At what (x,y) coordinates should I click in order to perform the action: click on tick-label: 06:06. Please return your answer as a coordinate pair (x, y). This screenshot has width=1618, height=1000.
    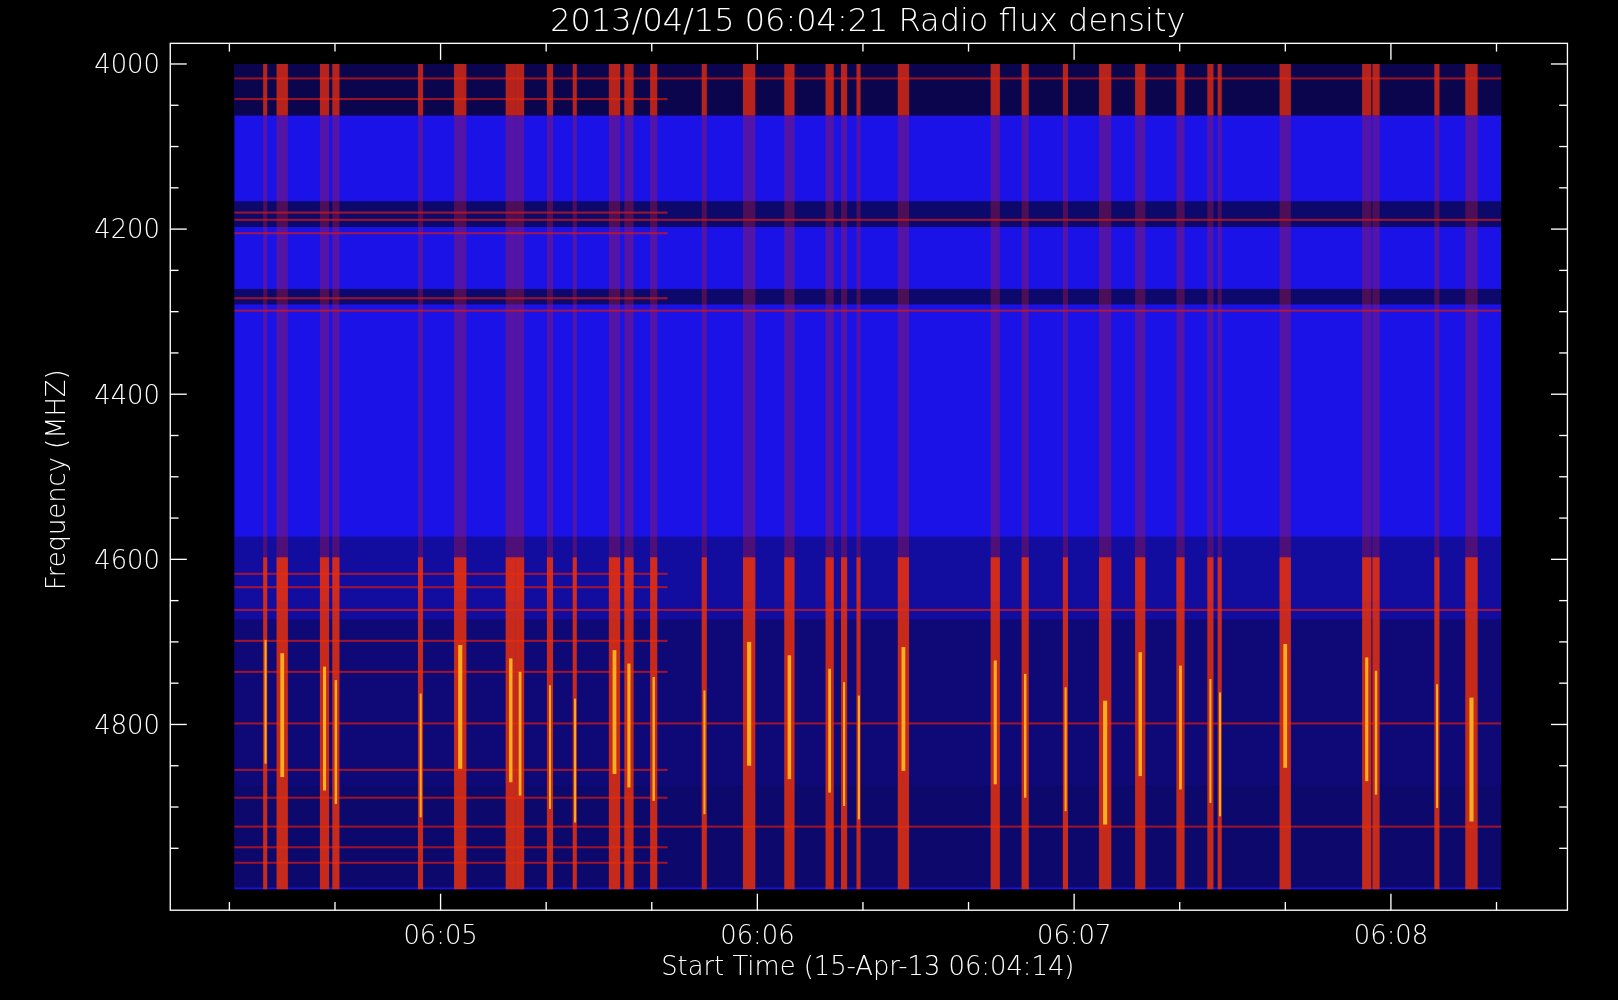
    Looking at the image, I should click on (757, 935).